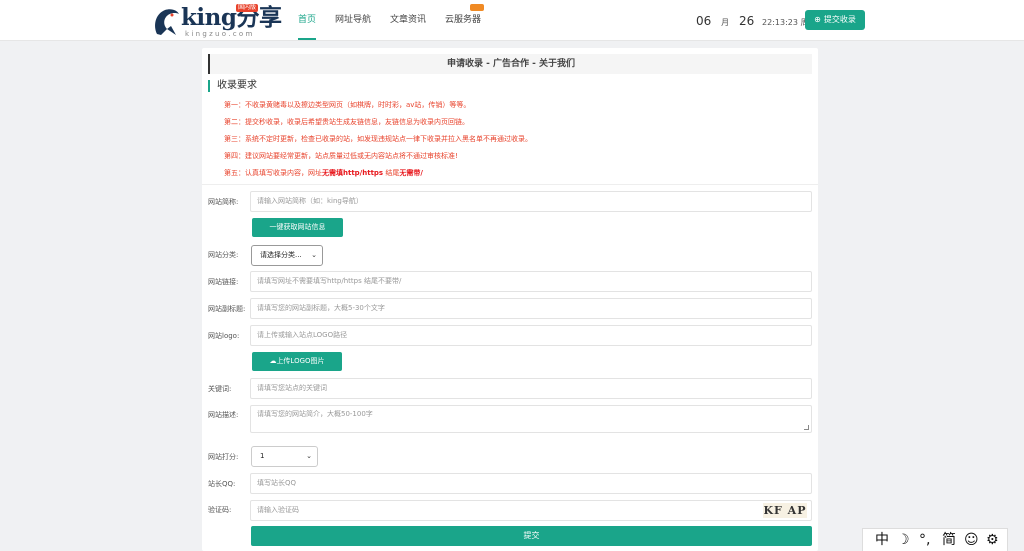 This screenshot has width=1024, height=551. I want to click on ime-settings-icon: ⚙, so click(992, 540).